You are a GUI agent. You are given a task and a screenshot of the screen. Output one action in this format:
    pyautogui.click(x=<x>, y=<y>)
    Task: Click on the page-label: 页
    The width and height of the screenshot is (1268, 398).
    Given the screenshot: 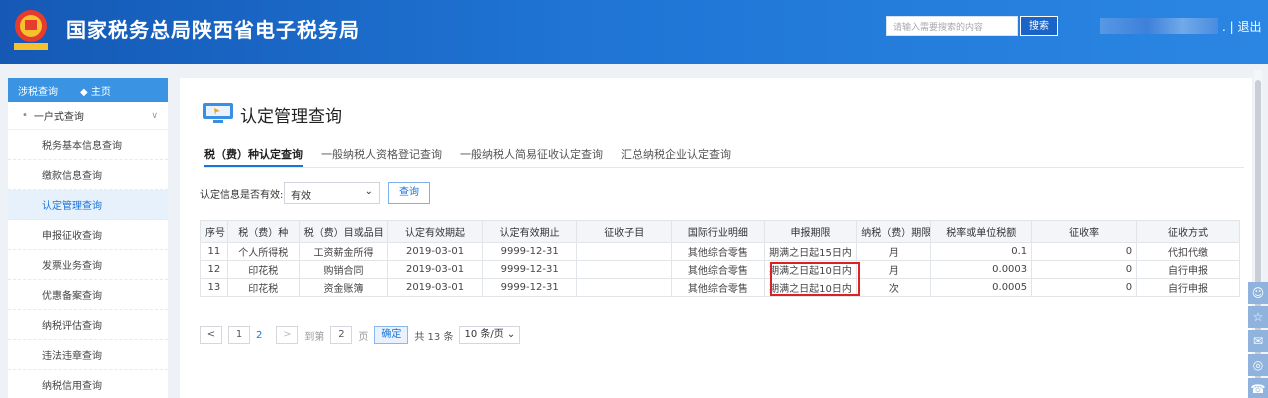 What is the action you would take?
    pyautogui.click(x=363, y=337)
    